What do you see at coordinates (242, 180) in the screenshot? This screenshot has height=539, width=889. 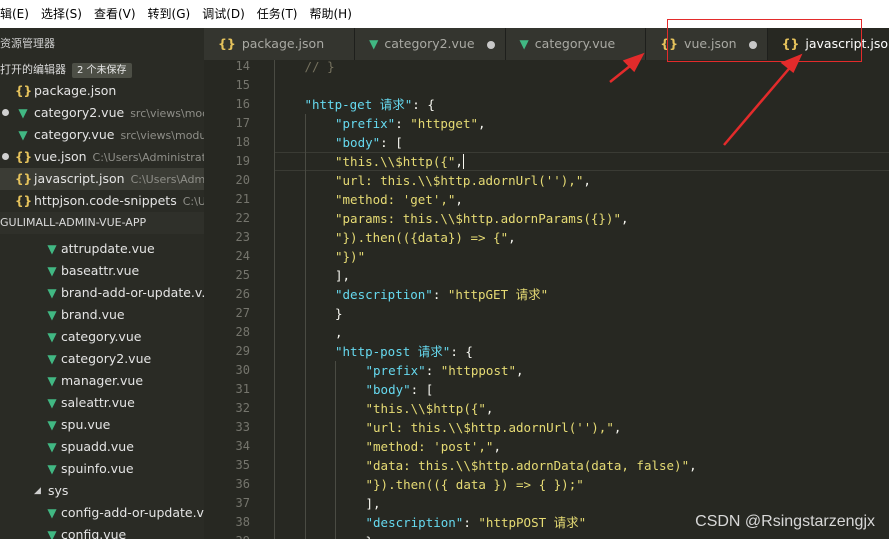 I see `line-number: 20` at bounding box center [242, 180].